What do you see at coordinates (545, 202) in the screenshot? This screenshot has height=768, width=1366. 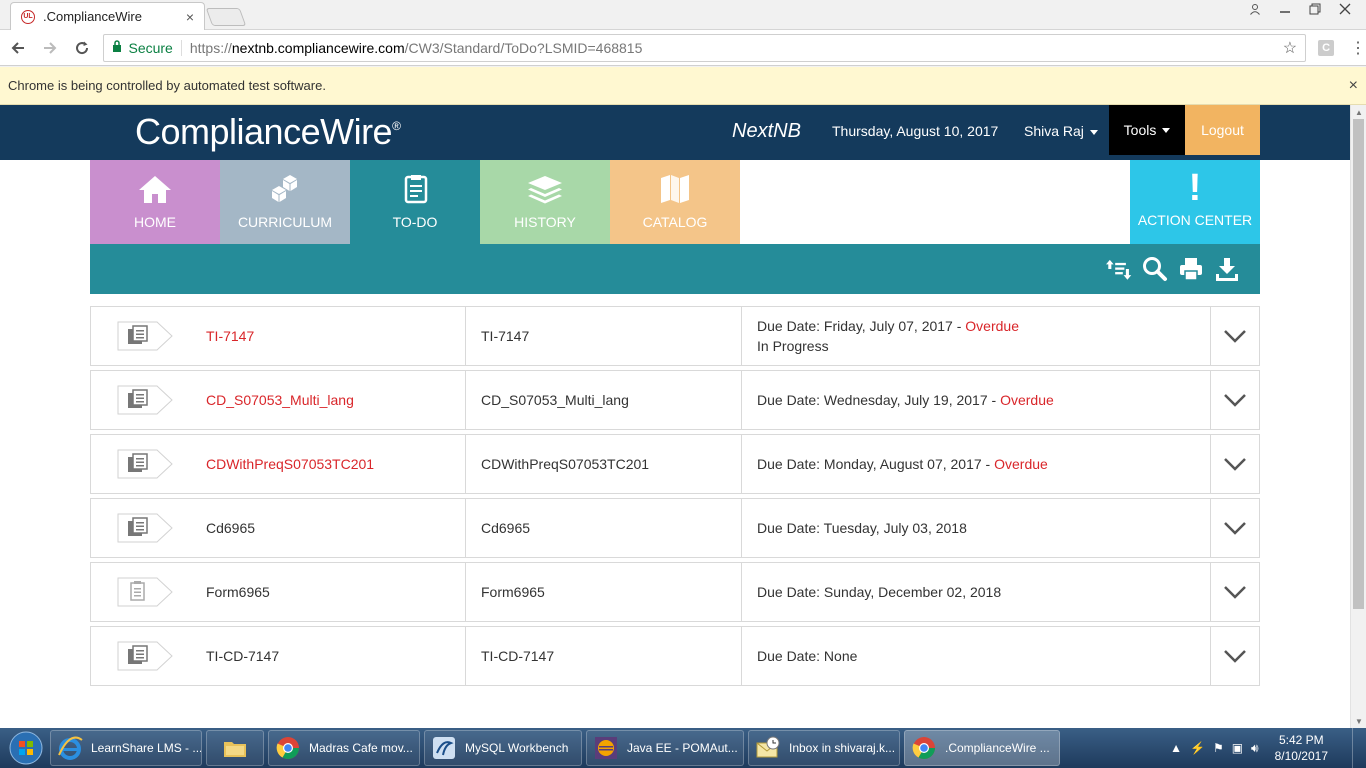 I see `nav-history: HISTORY` at bounding box center [545, 202].